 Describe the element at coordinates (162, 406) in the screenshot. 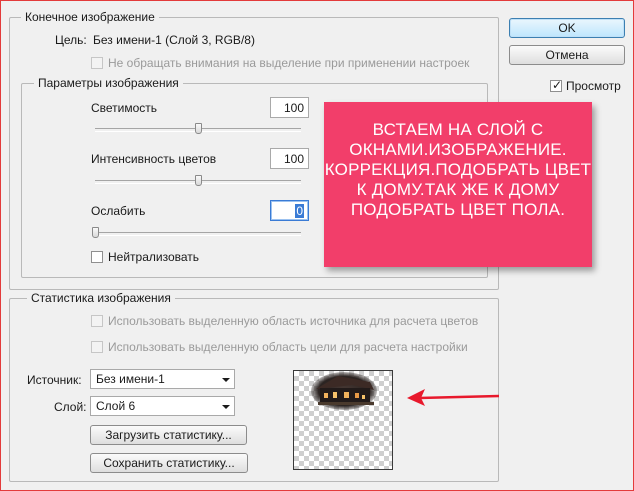

I see `layer-select: Слой 6` at that location.